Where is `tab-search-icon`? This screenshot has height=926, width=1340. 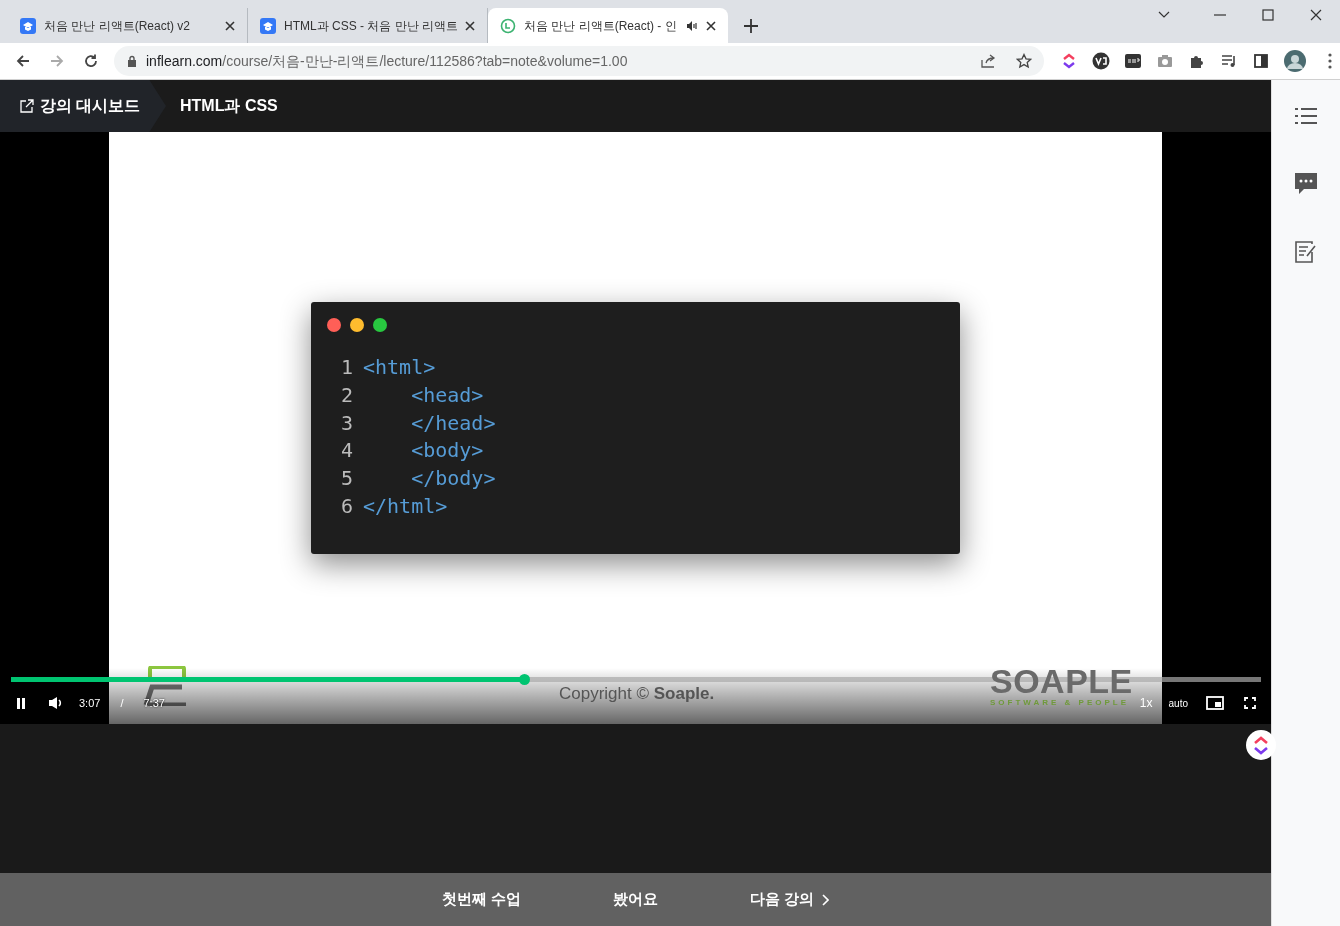
tab-search-icon is located at coordinates (1164, 15).